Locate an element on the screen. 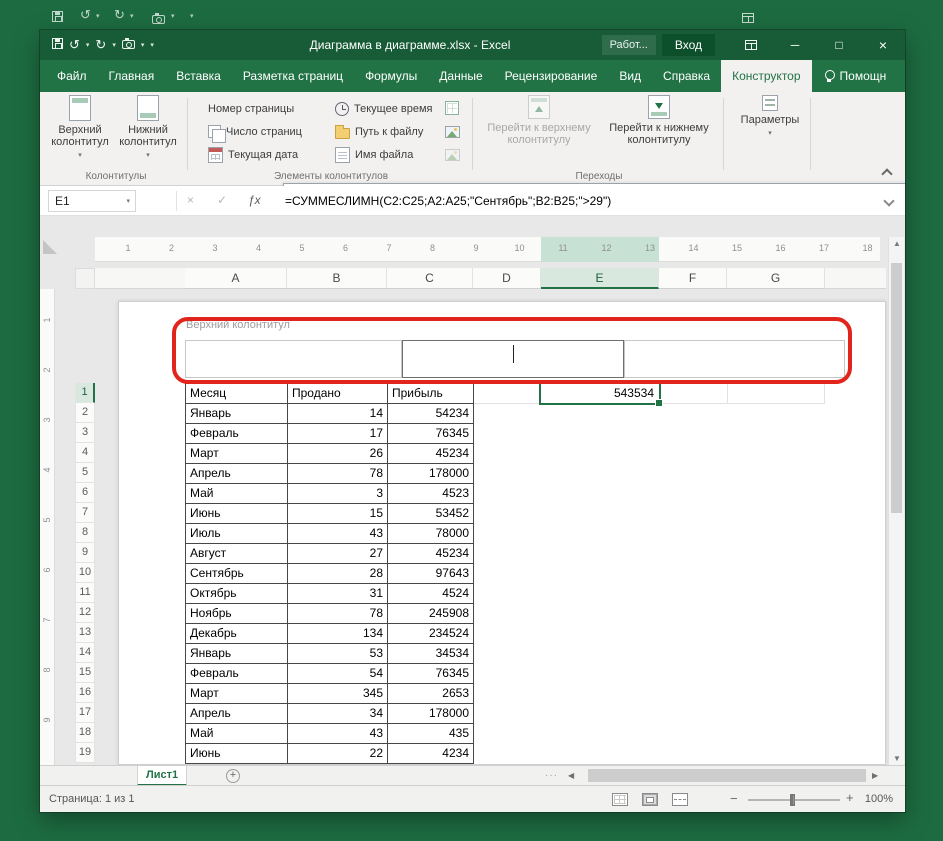 Image resolution: width=943 pixels, height=841 pixels. add-sheet-button: + is located at coordinates (233, 776).